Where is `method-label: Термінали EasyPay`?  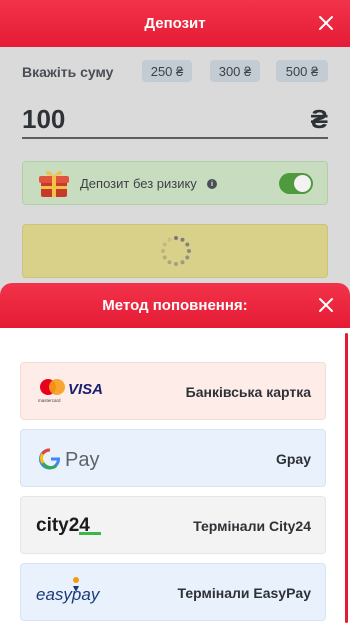 method-label: Термінали EasyPay is located at coordinates (244, 593).